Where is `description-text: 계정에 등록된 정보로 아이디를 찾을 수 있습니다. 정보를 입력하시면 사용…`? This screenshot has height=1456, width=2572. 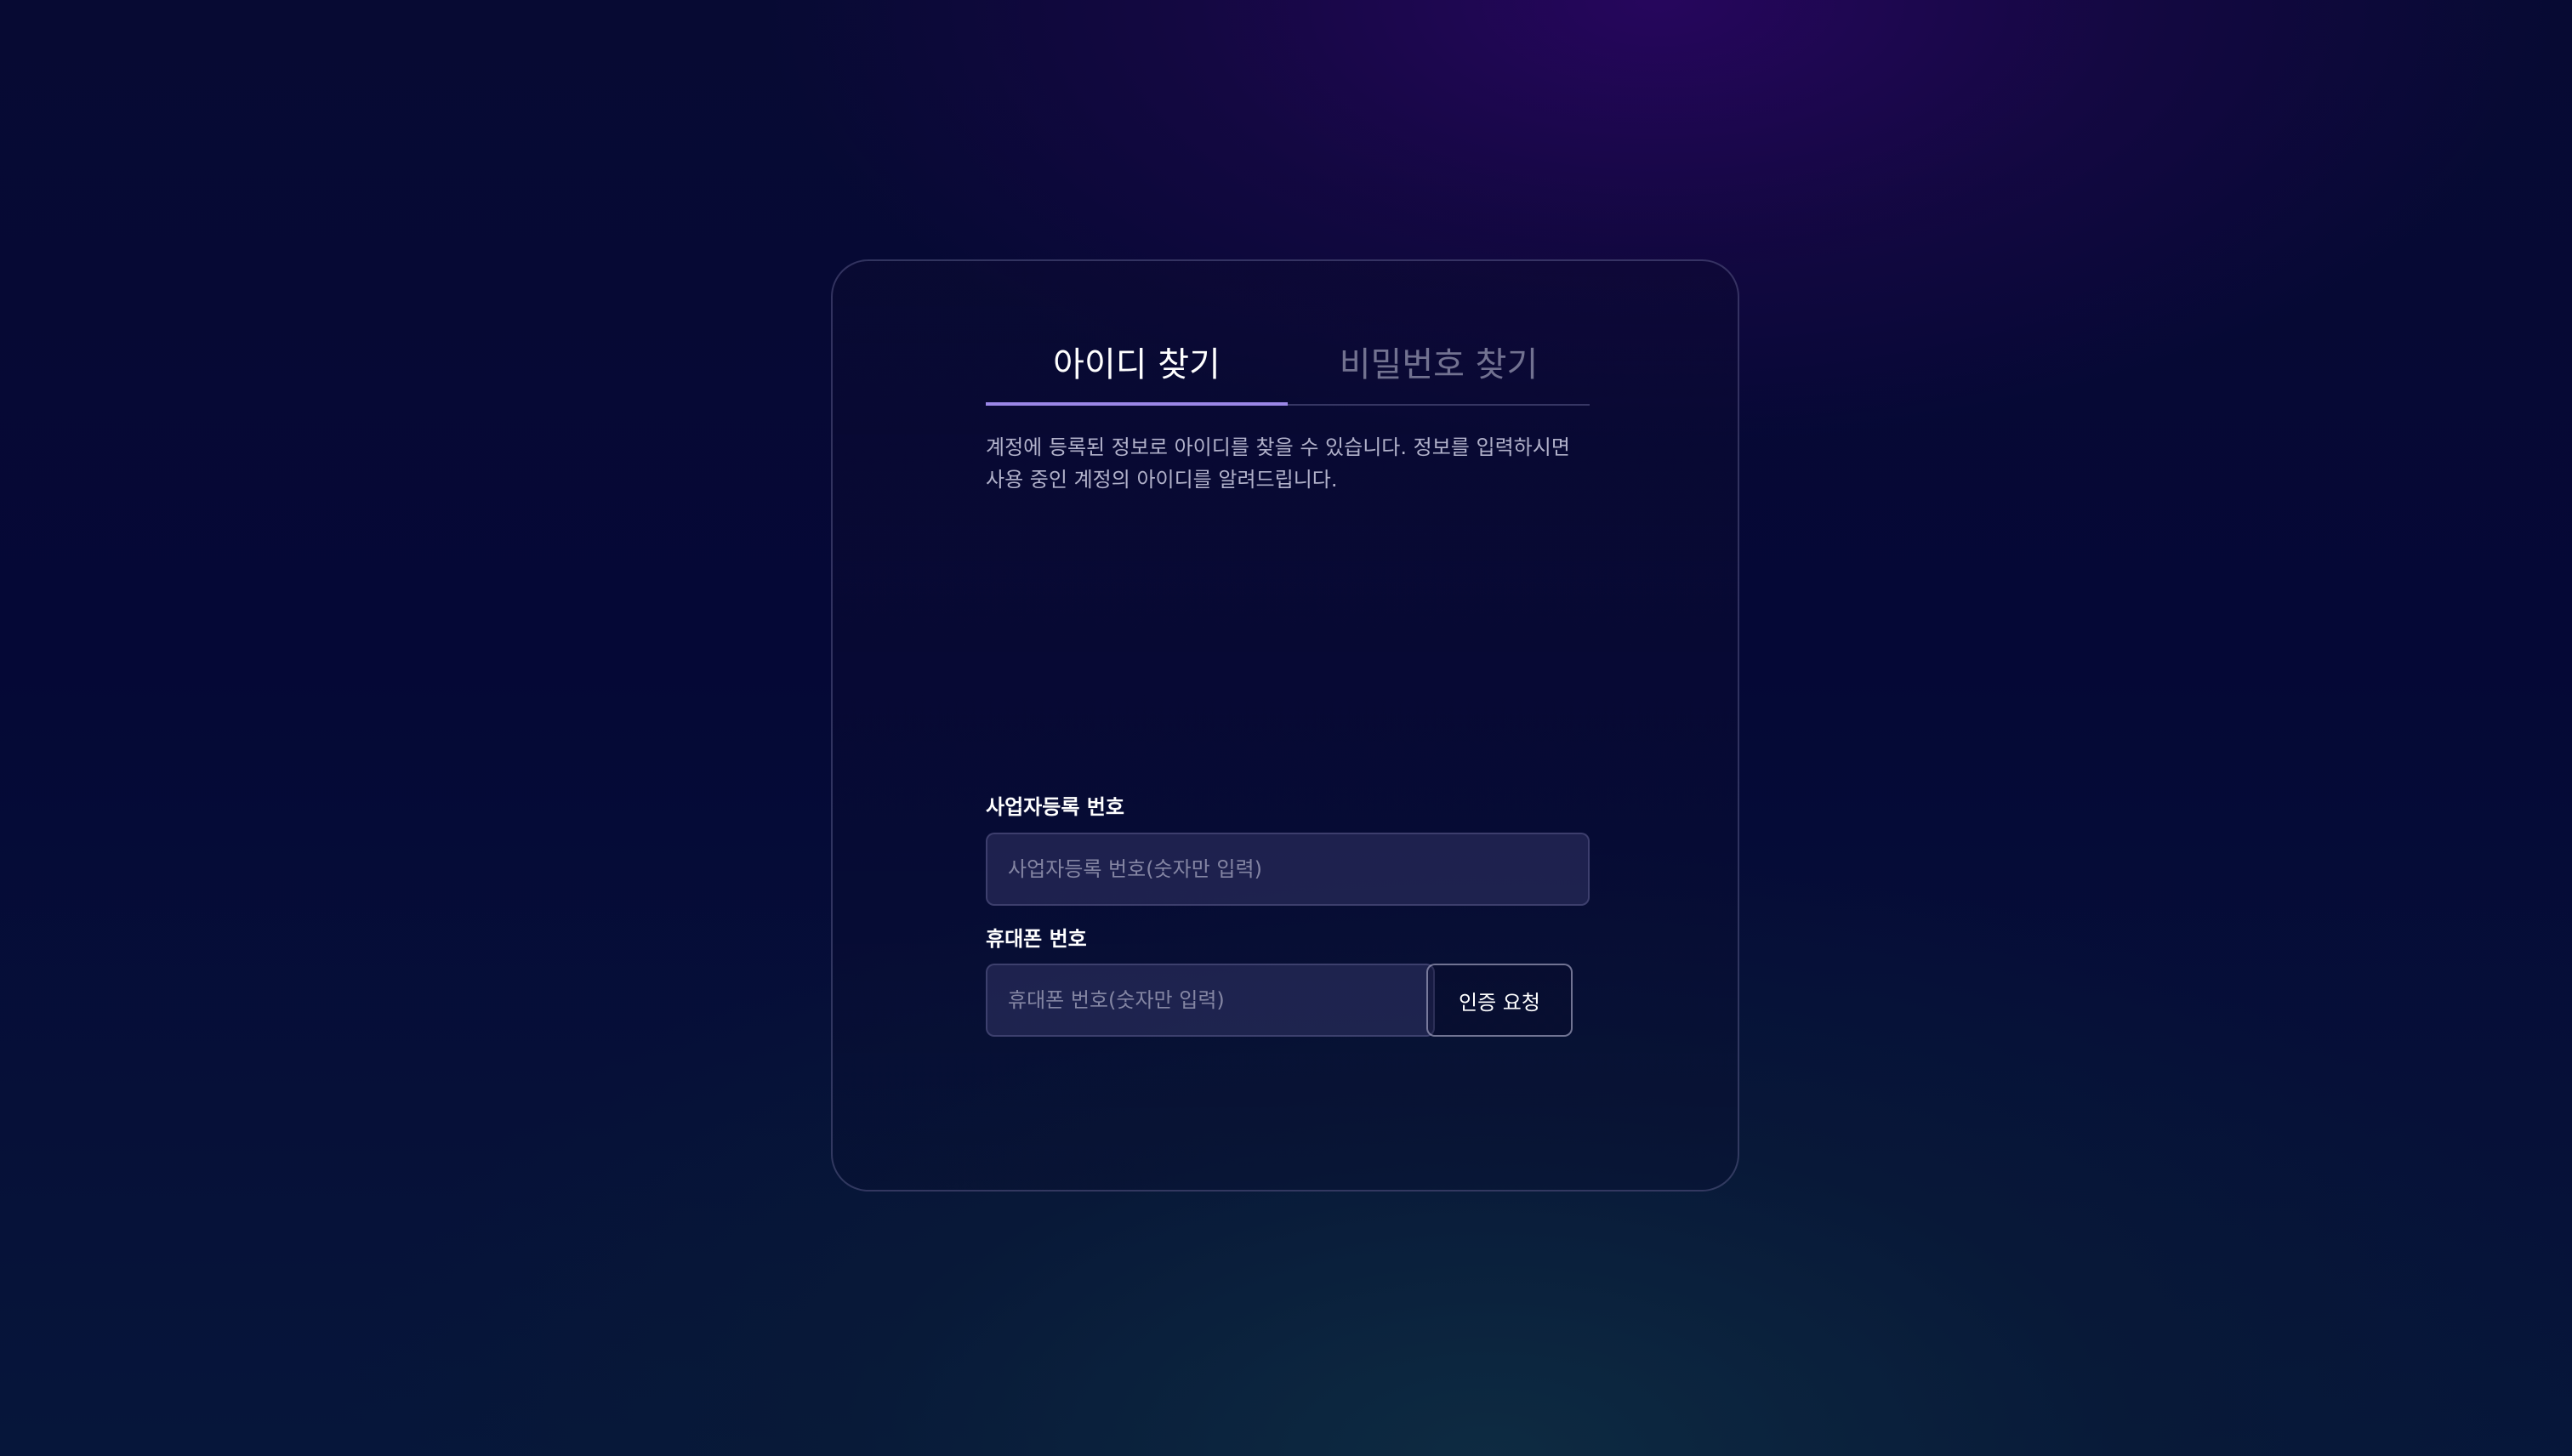
description-text: 계정에 등록된 정보로 아이디를 찾을 수 있습니다. 정보를 입력하시면 사용… is located at coordinates (1278, 463).